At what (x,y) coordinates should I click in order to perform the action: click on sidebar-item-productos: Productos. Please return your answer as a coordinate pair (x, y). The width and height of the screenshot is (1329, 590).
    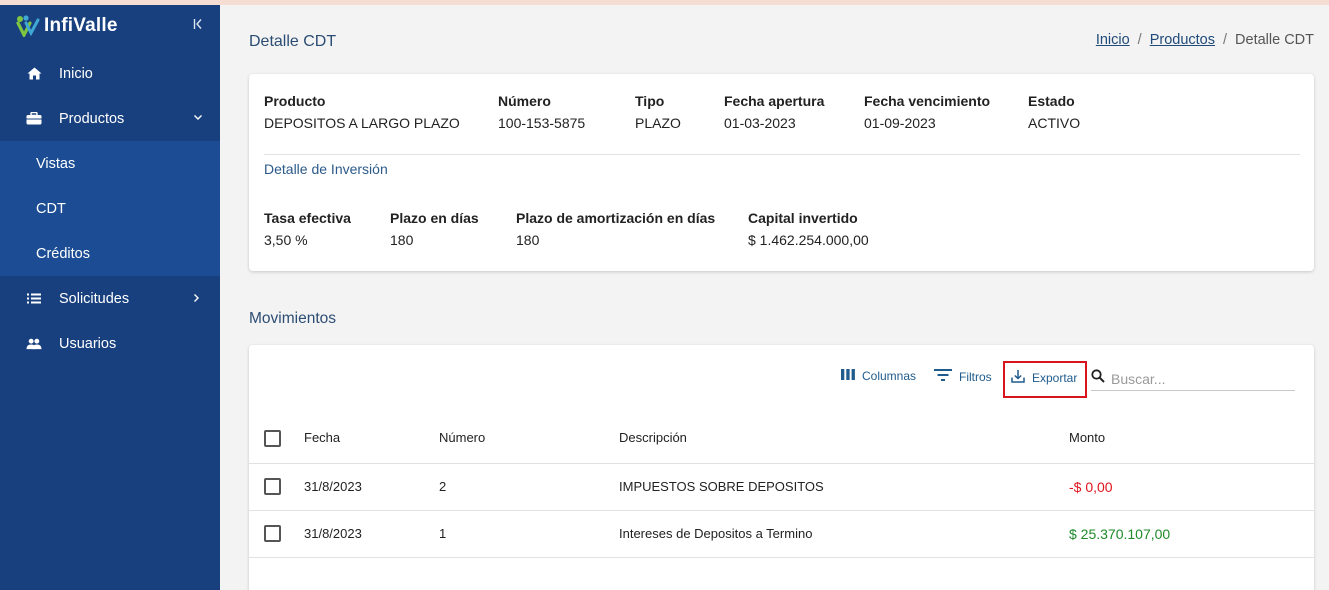
    Looking at the image, I should click on (110, 118).